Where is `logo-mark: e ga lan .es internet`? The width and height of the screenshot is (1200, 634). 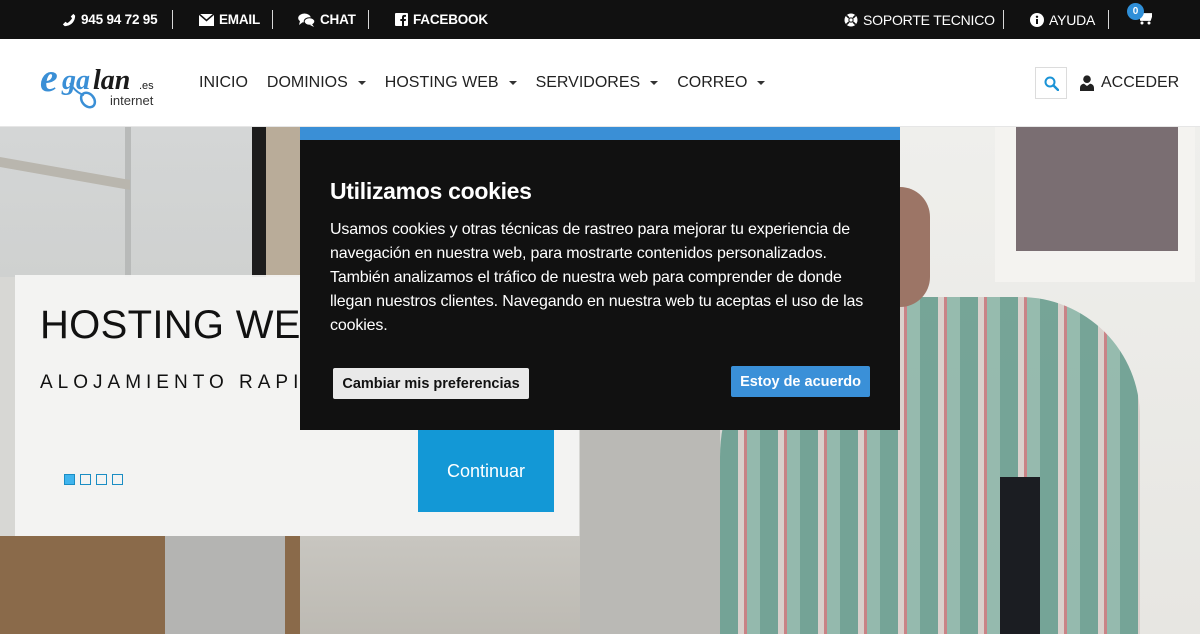
logo-mark: e ga lan .es internet is located at coordinates (97, 82).